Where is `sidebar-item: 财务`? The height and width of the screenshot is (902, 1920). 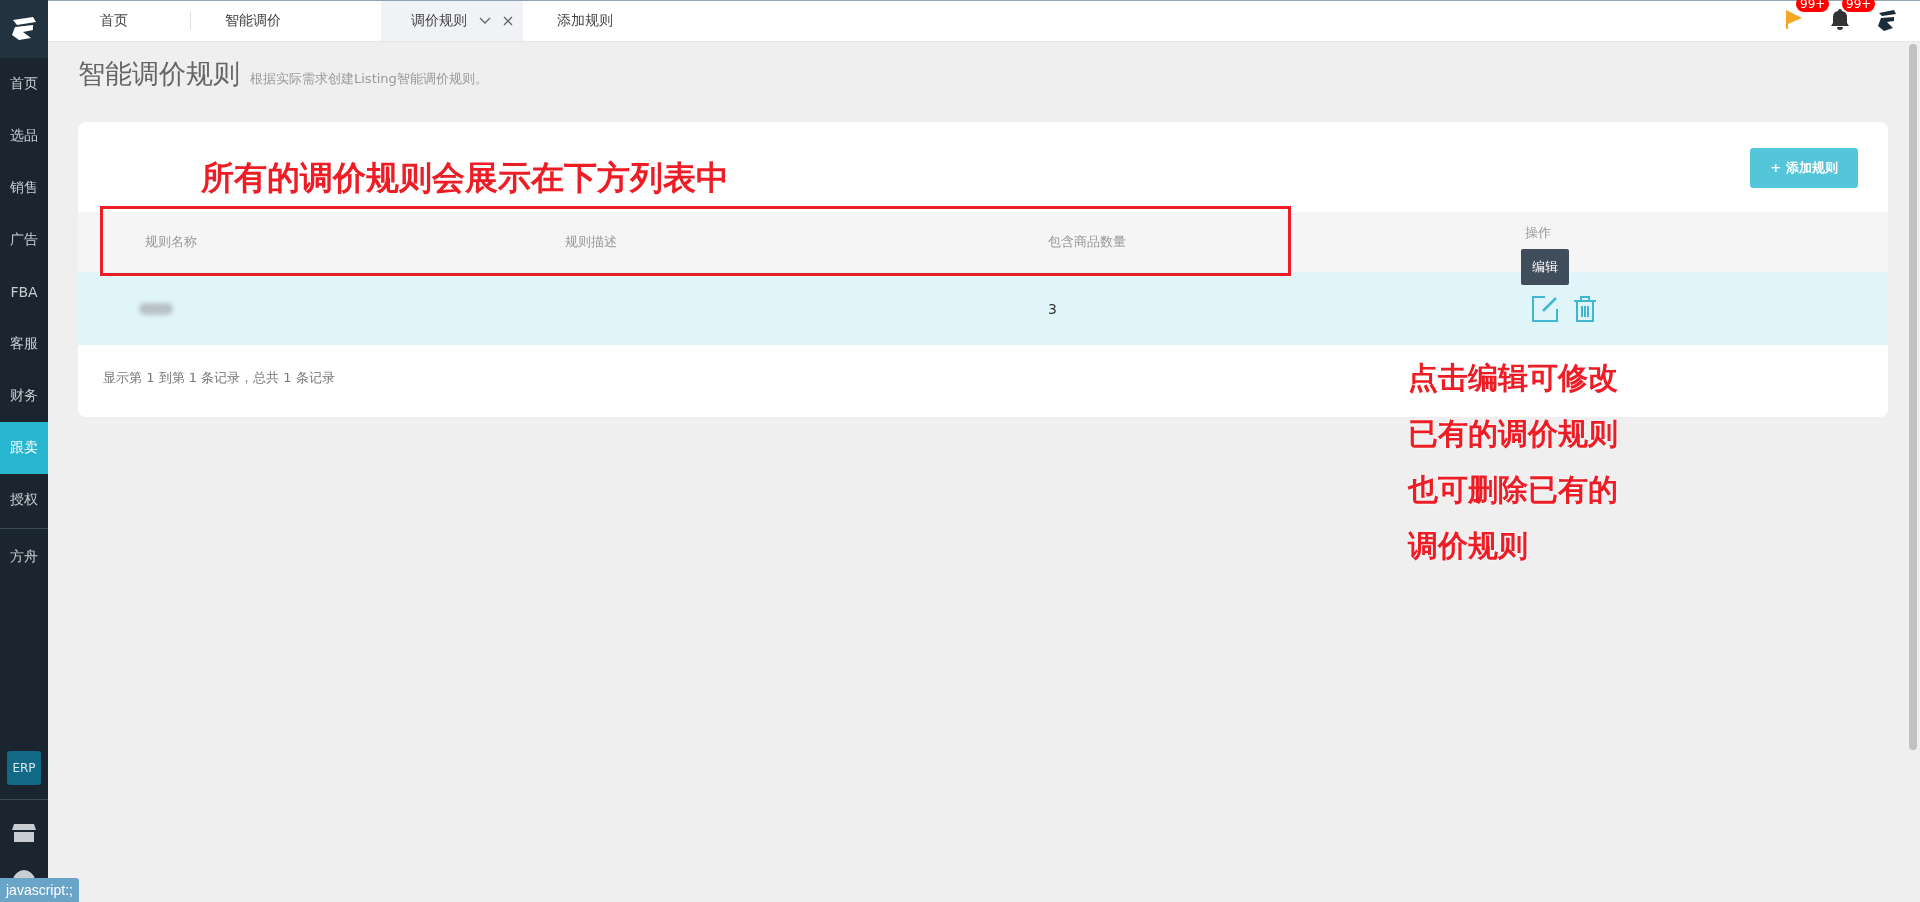
sidebar-item: 财务 is located at coordinates (24, 396).